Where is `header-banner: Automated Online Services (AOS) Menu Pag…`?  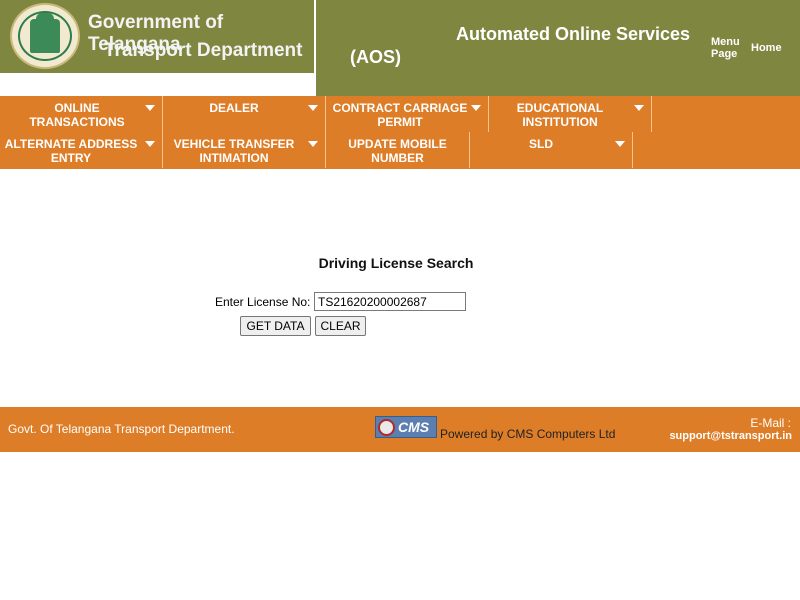
header-banner: Automated Online Services (AOS) Menu Pag… is located at coordinates (558, 48).